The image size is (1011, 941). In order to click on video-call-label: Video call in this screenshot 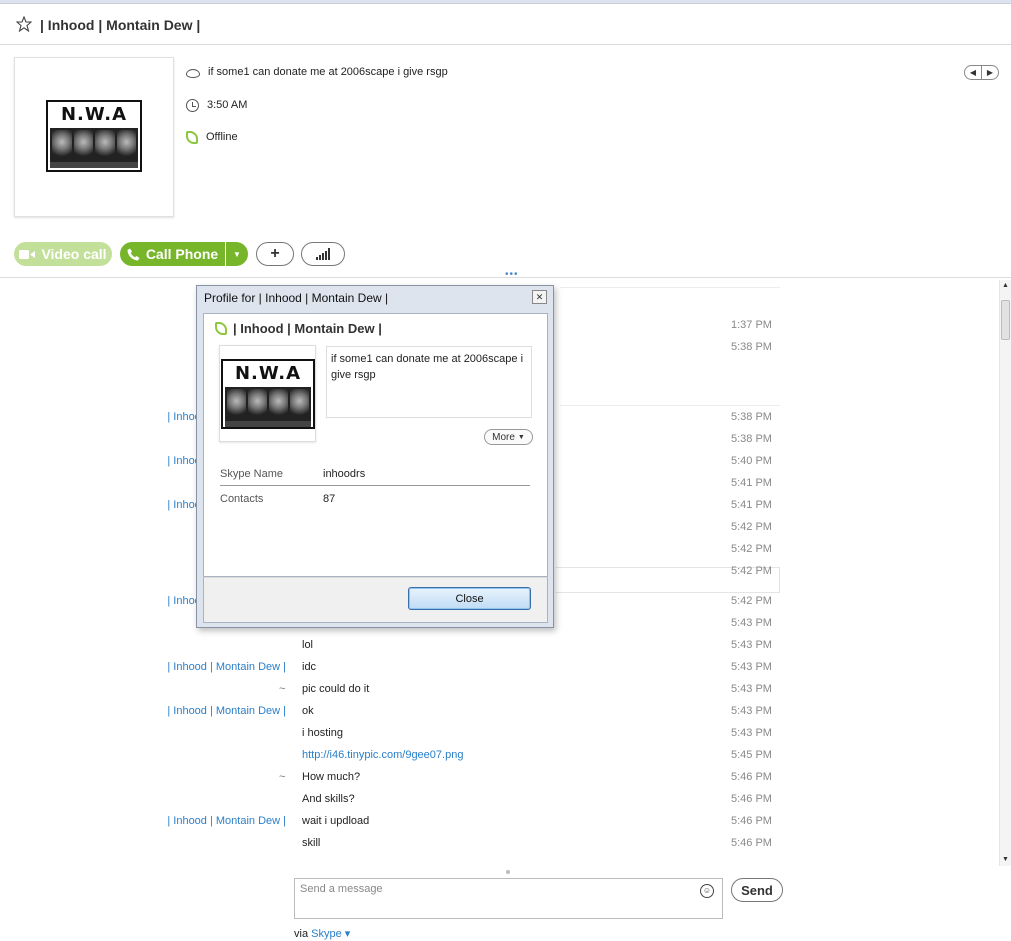, I will do `click(74, 254)`.